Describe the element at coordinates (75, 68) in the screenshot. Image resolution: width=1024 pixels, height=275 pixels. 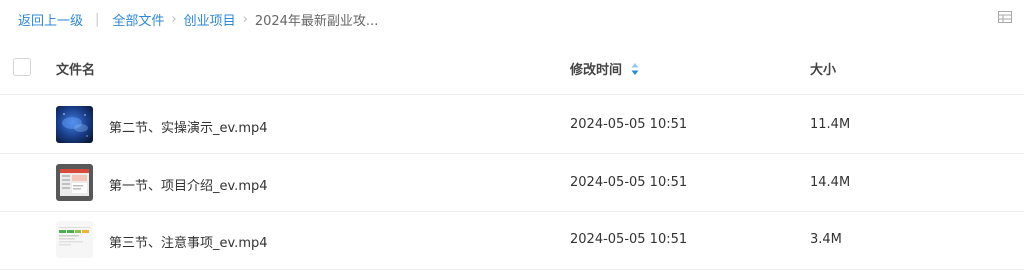
I see `column-header-name: 文件名` at that location.